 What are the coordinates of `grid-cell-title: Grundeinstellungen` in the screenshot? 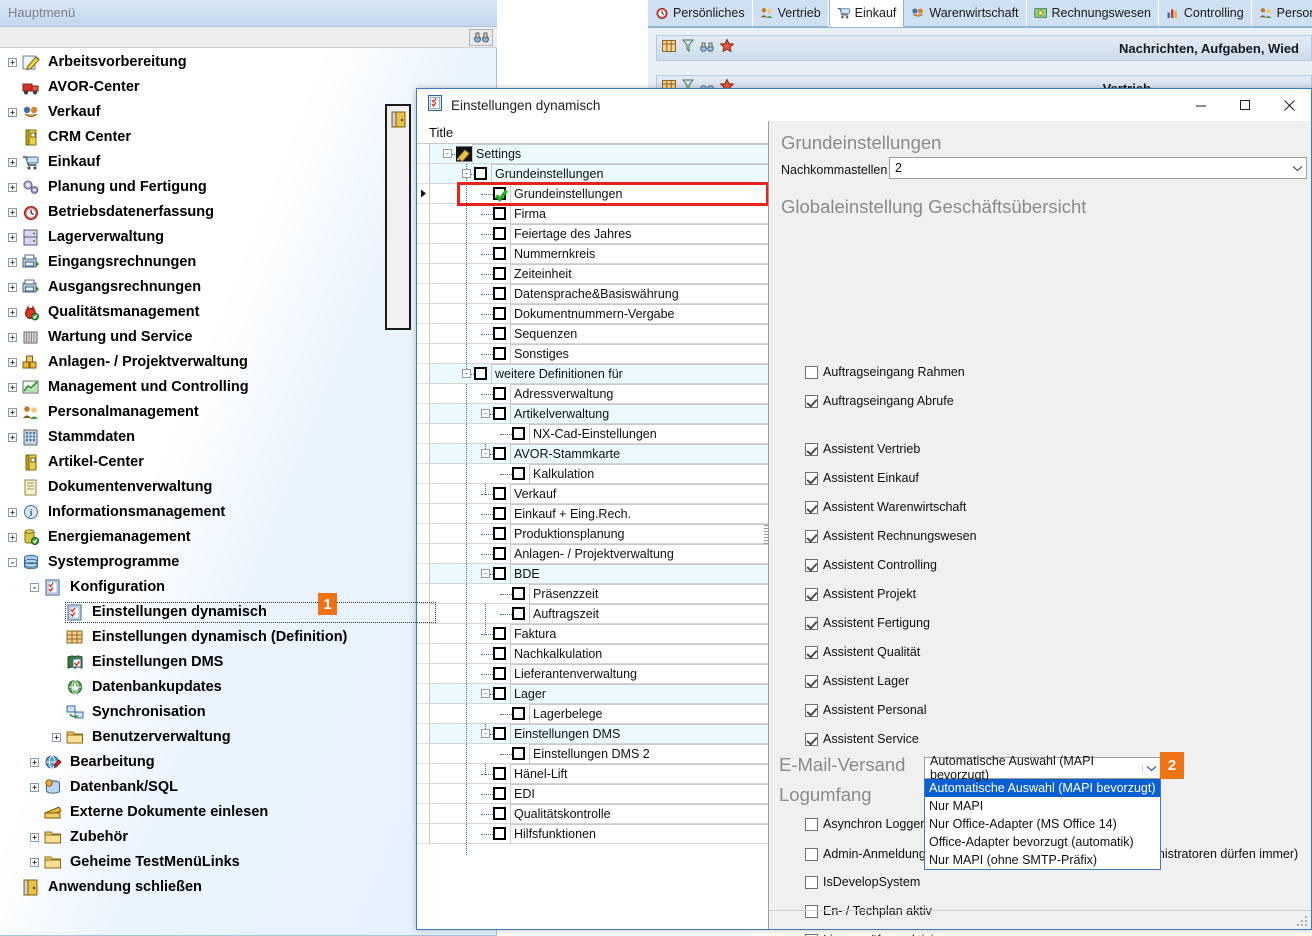 It's located at (599, 193).